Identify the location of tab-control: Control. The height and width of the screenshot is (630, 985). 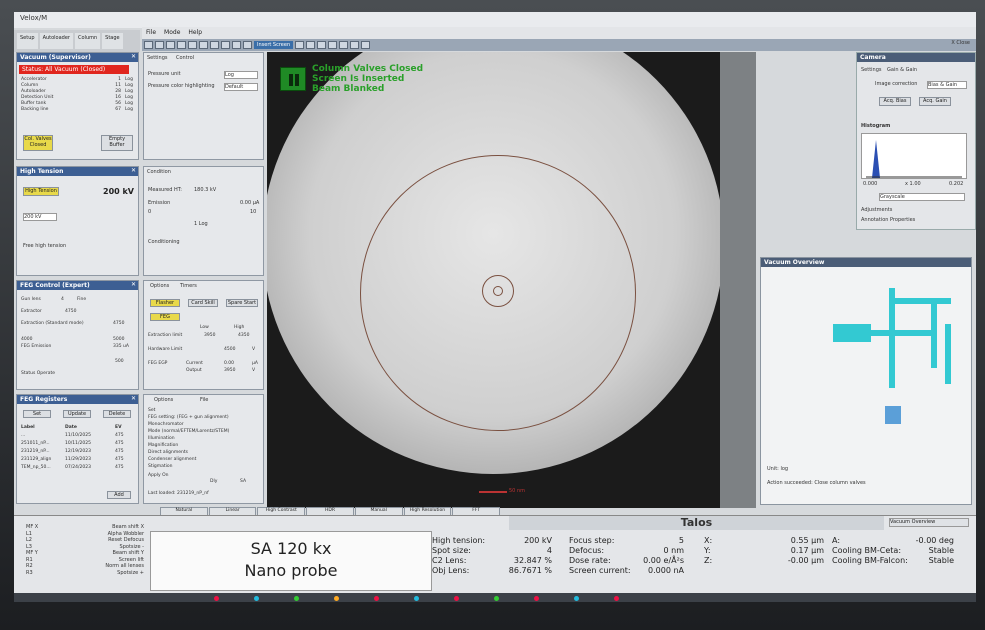
(185, 58).